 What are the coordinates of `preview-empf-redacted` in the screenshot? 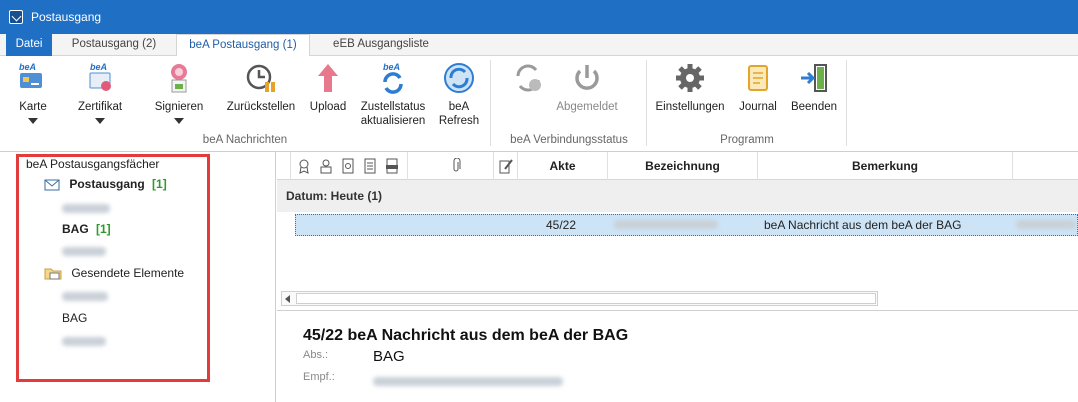 It's located at (468, 381).